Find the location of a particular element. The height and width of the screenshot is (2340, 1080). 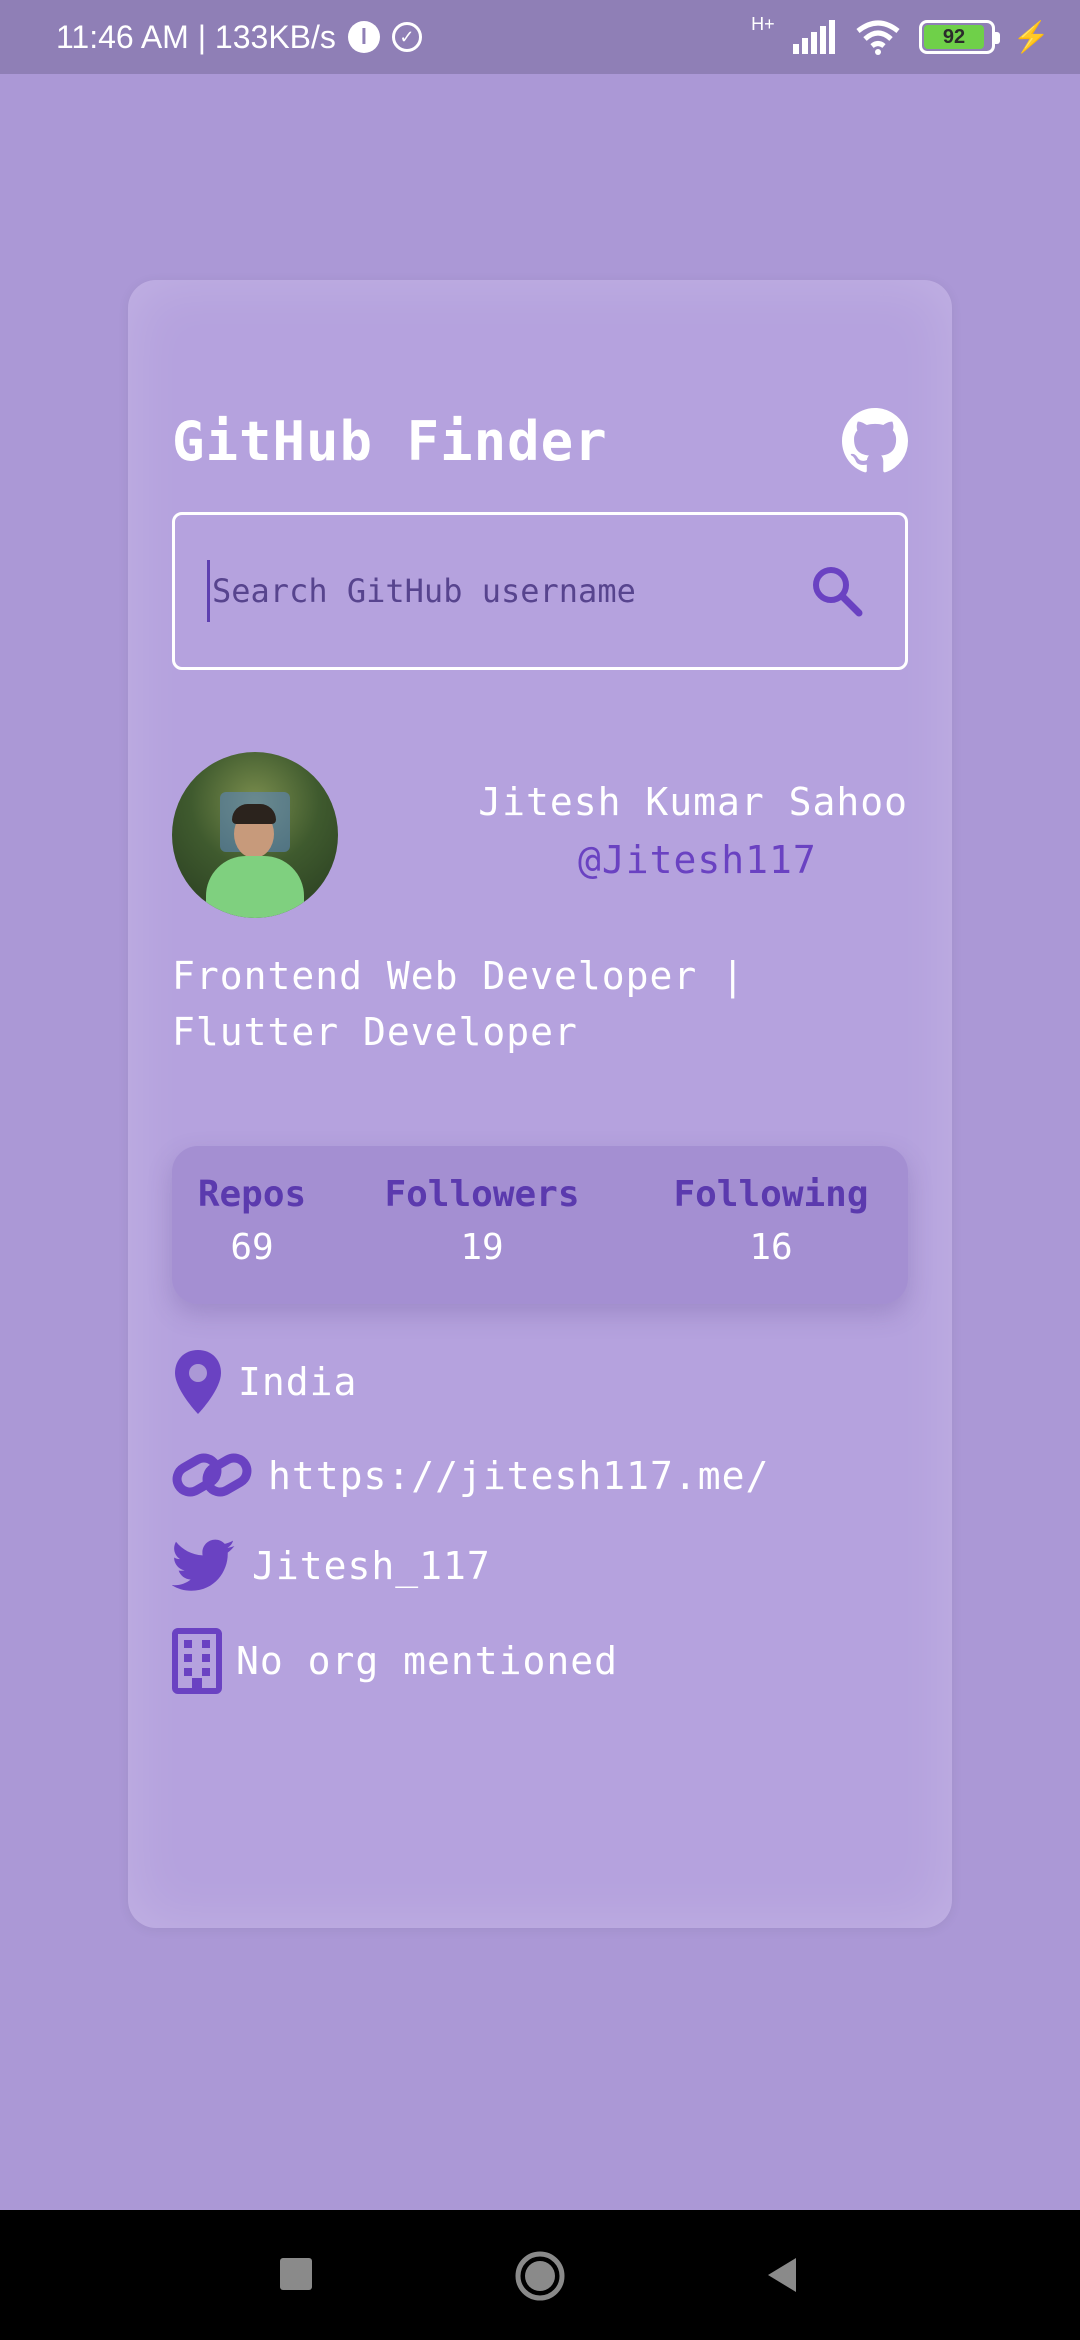

status-right: H+ 92 ⚡ is located at coordinates (900, 37).